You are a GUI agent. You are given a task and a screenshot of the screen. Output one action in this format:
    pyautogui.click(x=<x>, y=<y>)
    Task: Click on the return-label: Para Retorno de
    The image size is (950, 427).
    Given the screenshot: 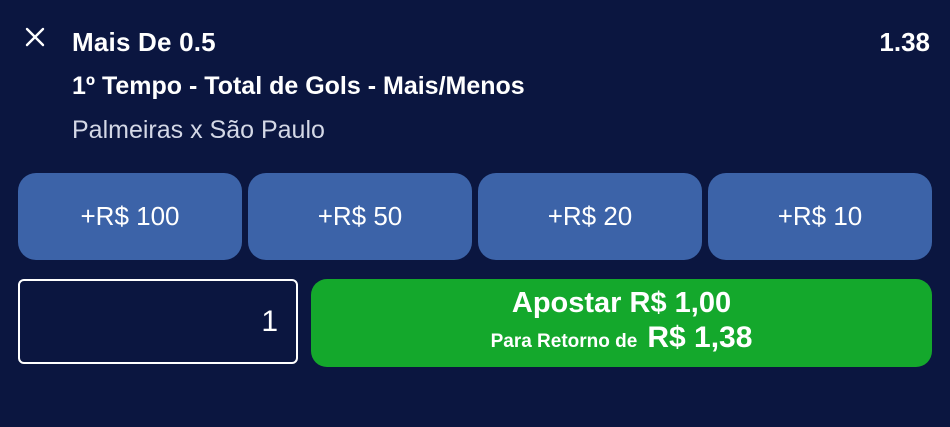 What is the action you would take?
    pyautogui.click(x=564, y=341)
    